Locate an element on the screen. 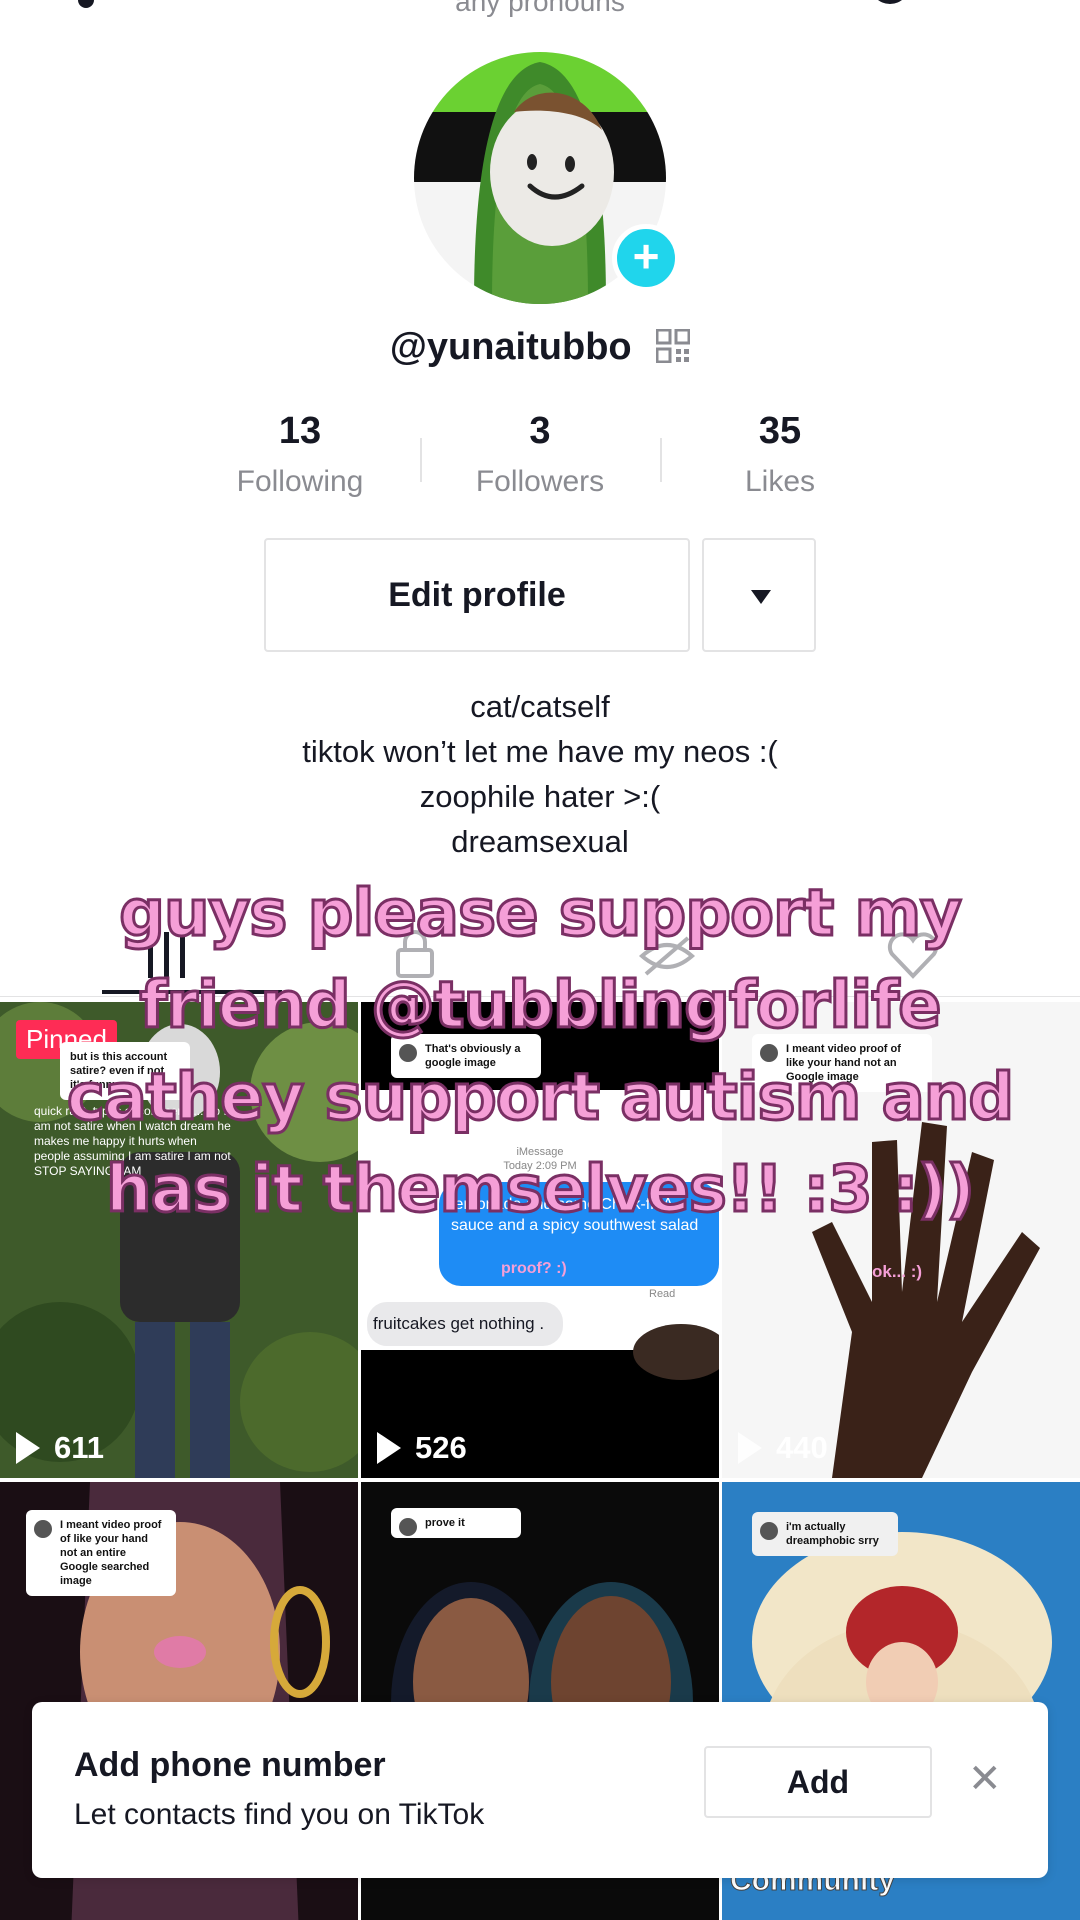 The height and width of the screenshot is (1920, 1080). add-phone-button: Add is located at coordinates (818, 1782).